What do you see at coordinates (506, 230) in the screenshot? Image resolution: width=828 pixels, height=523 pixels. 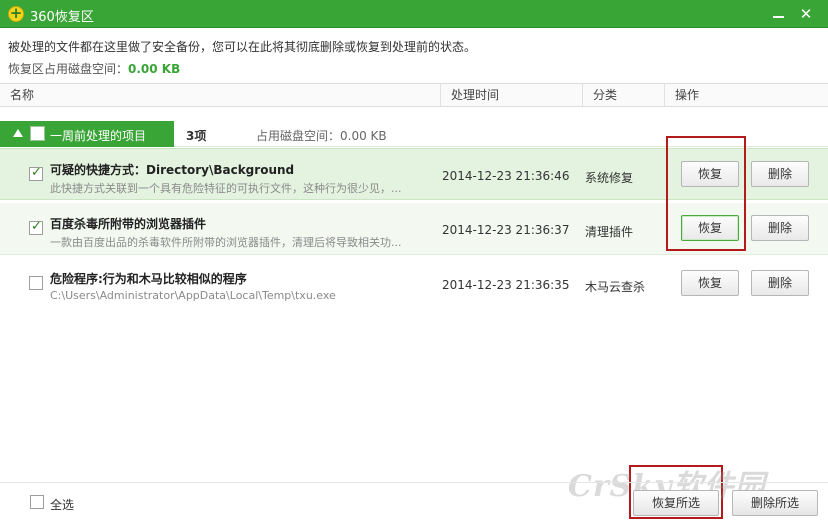 I see `item-time: 2014-12-23 21:36:37` at bounding box center [506, 230].